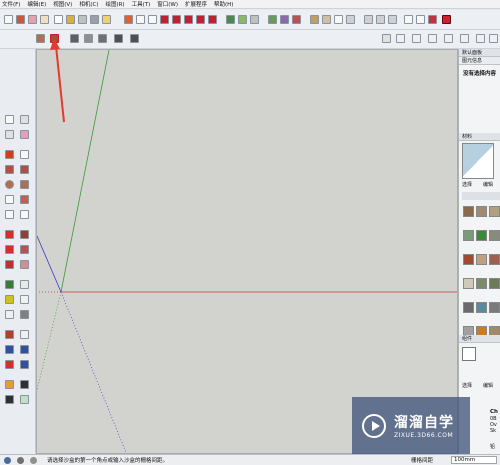  What do you see at coordinates (9, 349) in the screenshot?
I see `zoom-tool-icon` at bounding box center [9, 349].